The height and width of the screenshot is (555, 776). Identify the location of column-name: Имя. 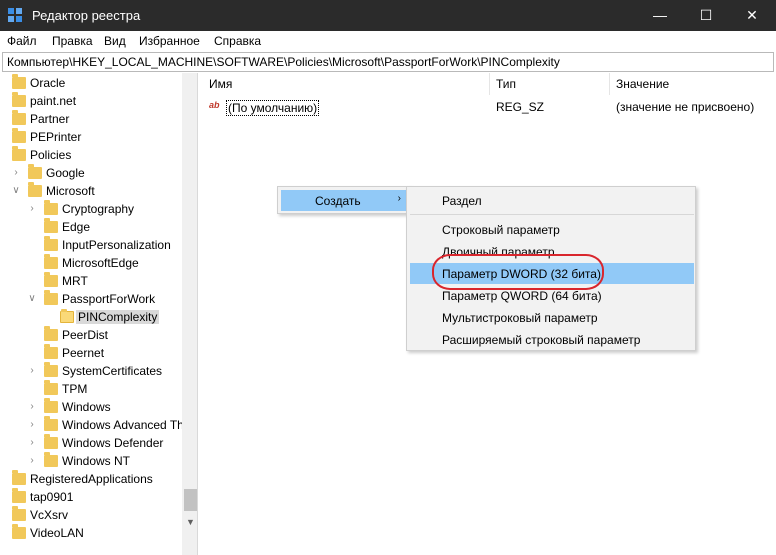
(346, 84).